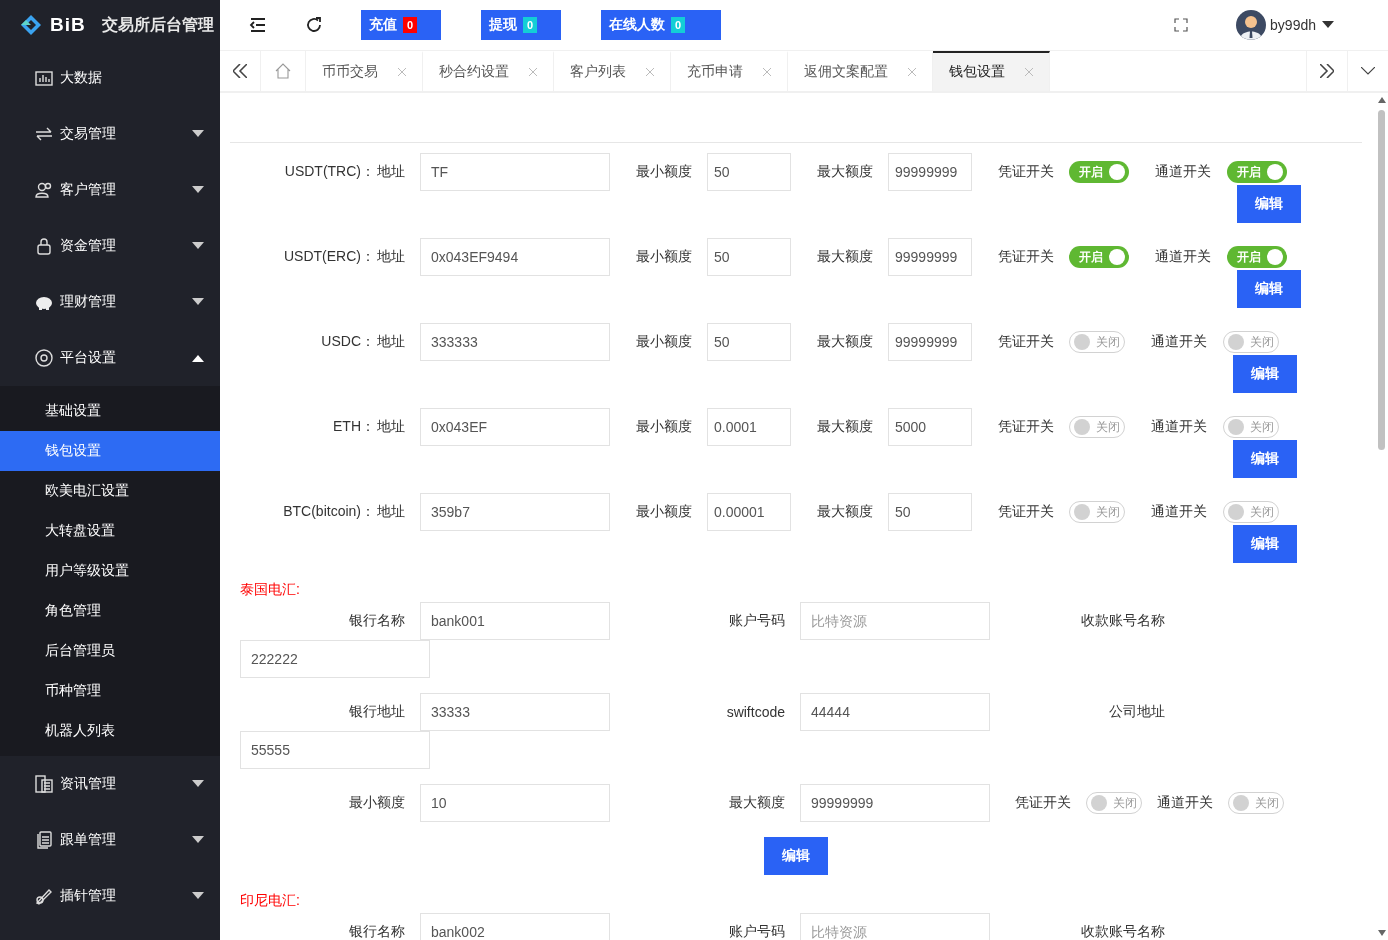  Describe the element at coordinates (1293, 25) in the screenshot. I see `username: by99dh` at that location.